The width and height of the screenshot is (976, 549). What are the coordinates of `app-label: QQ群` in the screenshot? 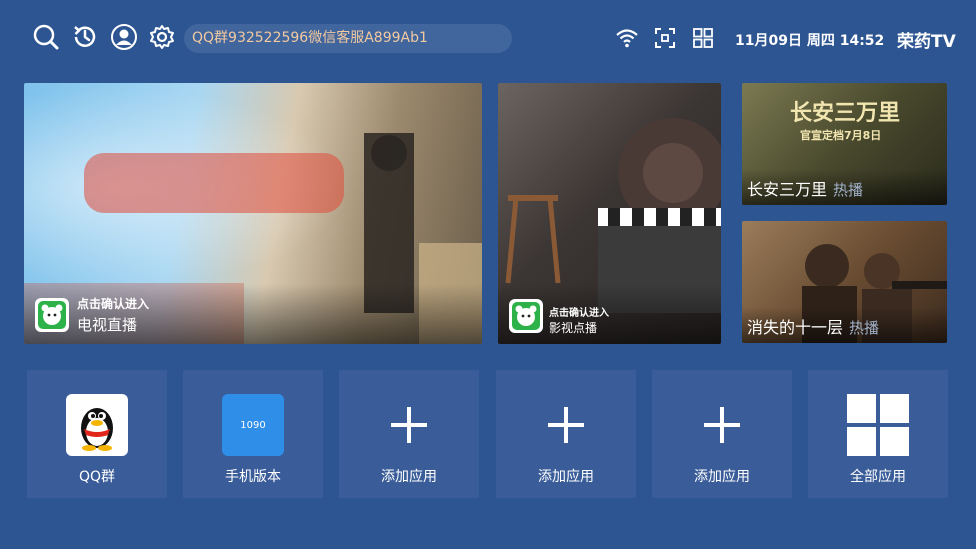 It's located at (97, 477).